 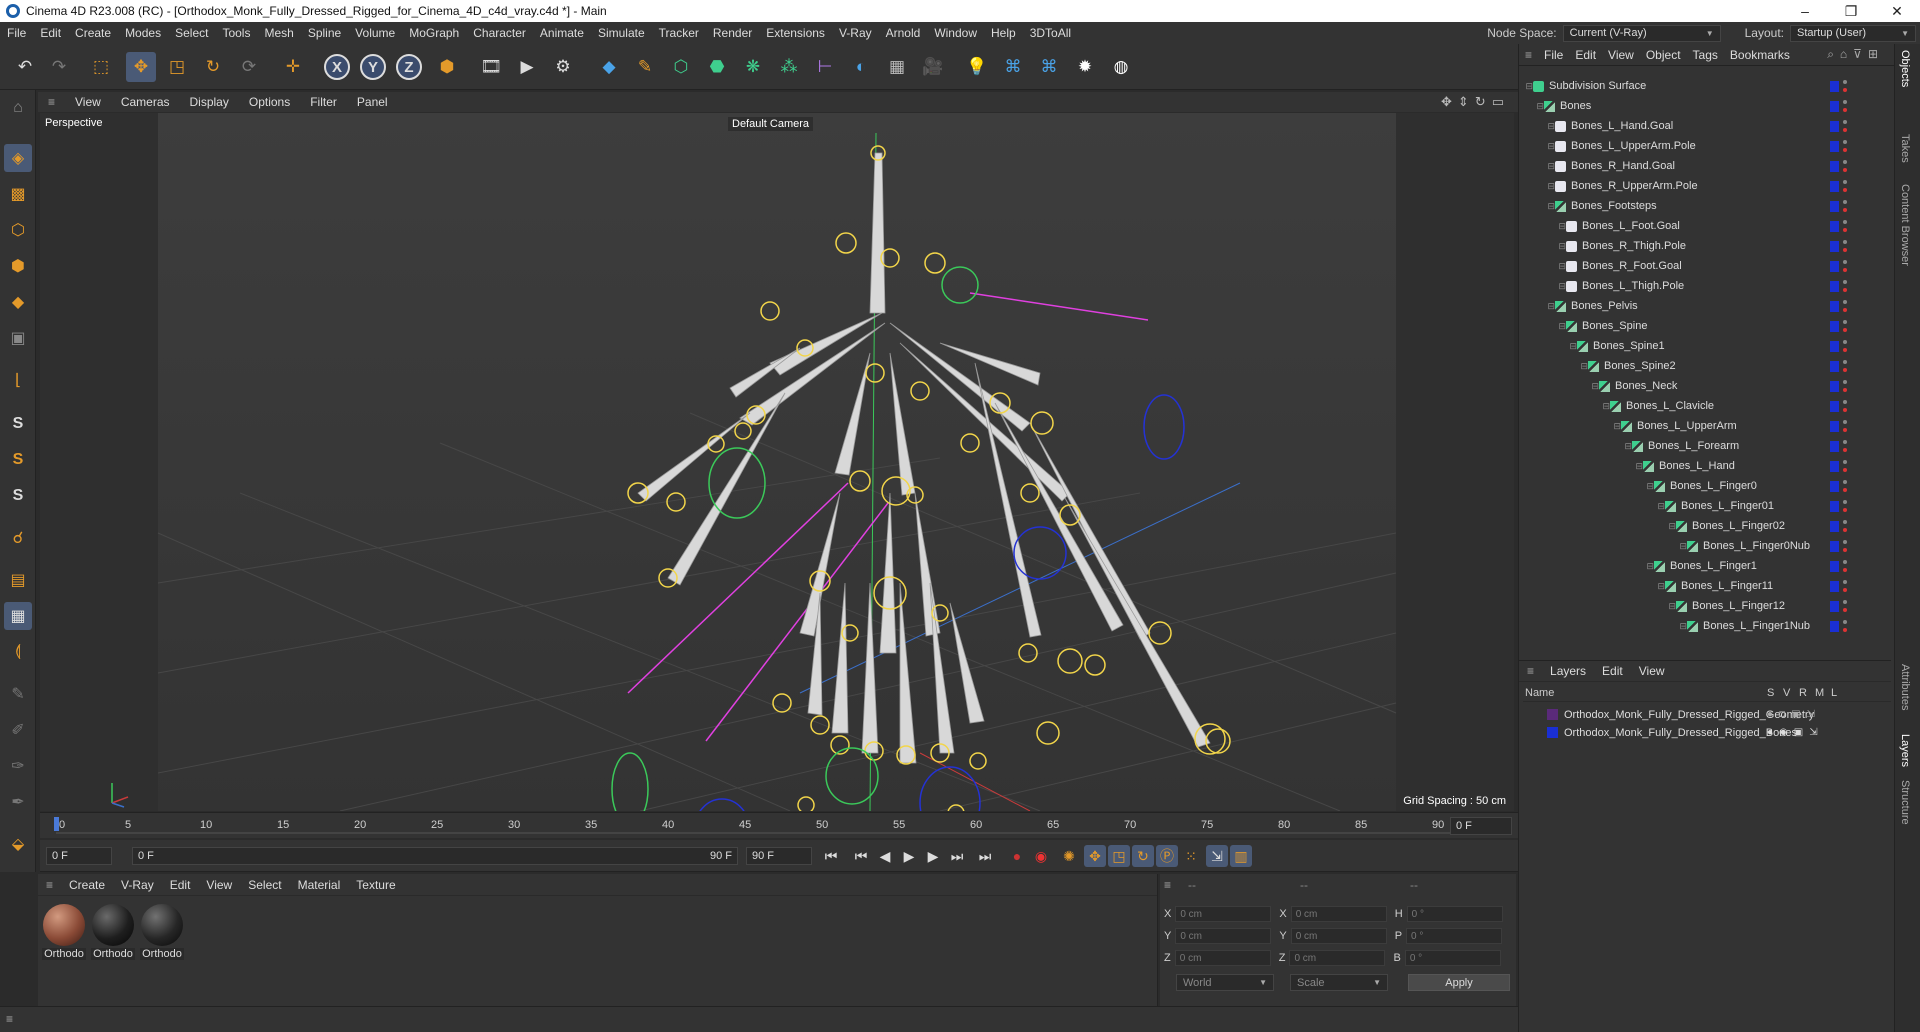 What do you see at coordinates (1041, 856) in the screenshot?
I see `autokey-icon: ◉` at bounding box center [1041, 856].